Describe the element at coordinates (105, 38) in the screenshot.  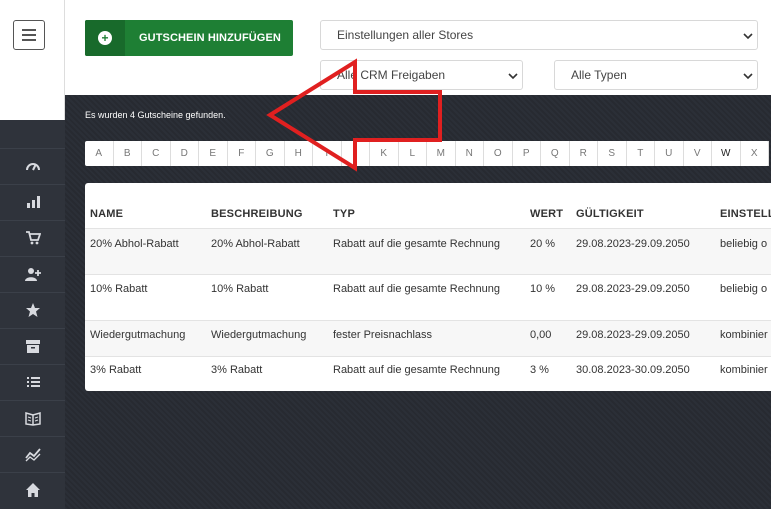
I see `plus-circle-icon: +` at that location.